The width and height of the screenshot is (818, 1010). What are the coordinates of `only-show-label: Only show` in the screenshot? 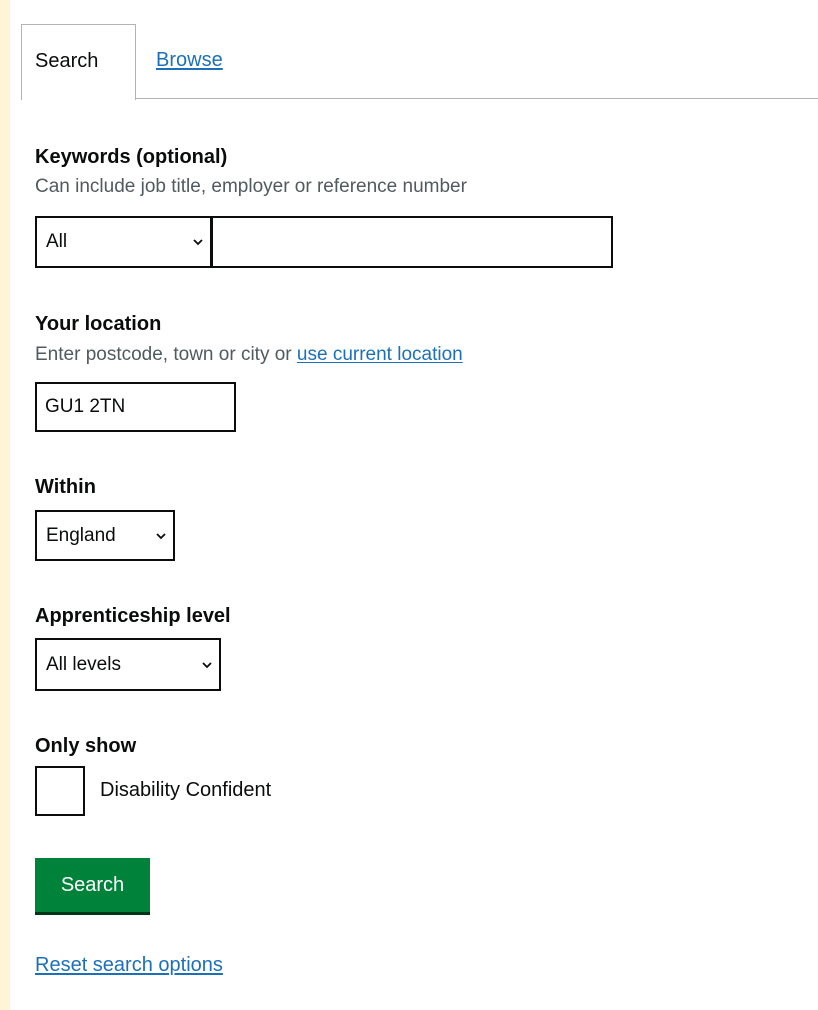 It's located at (86, 746).